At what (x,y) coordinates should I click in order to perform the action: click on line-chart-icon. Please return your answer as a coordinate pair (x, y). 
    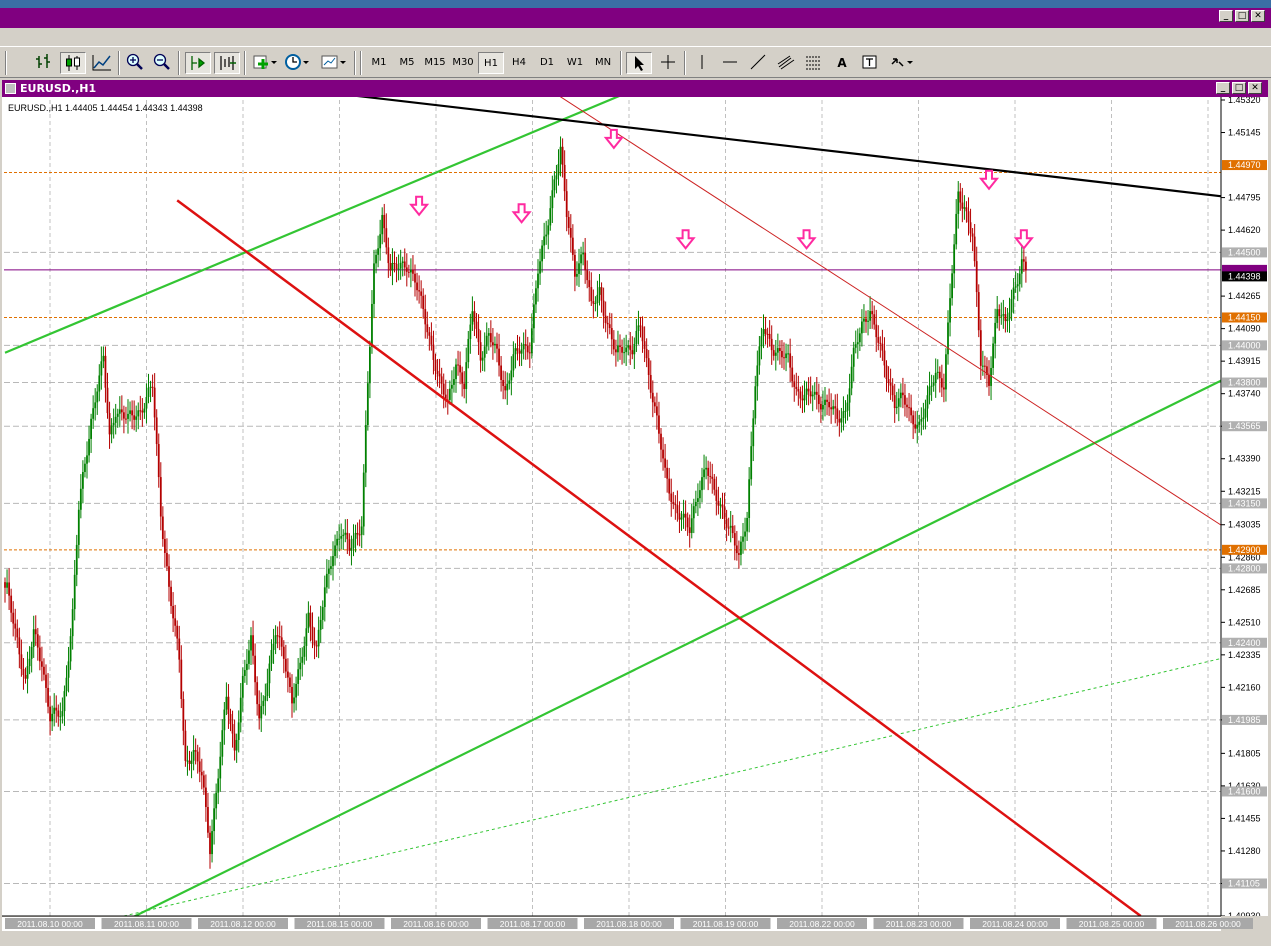
    Looking at the image, I should click on (102, 63).